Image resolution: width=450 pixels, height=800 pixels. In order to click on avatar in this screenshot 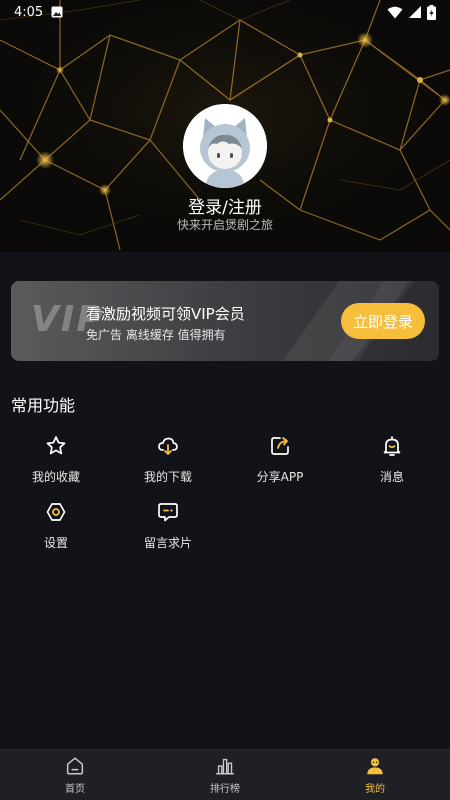, I will do `click(225, 146)`.